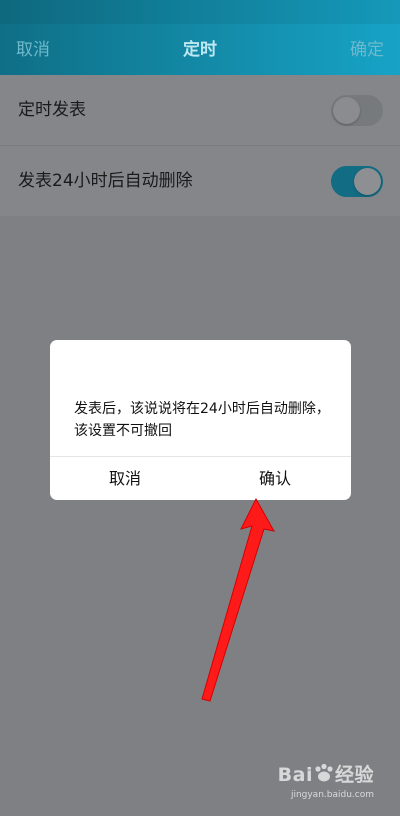 Image resolution: width=400 pixels, height=816 pixels. What do you see at coordinates (200, 37) in the screenshot?
I see `title-bar: 取消 定时 确定` at bounding box center [200, 37].